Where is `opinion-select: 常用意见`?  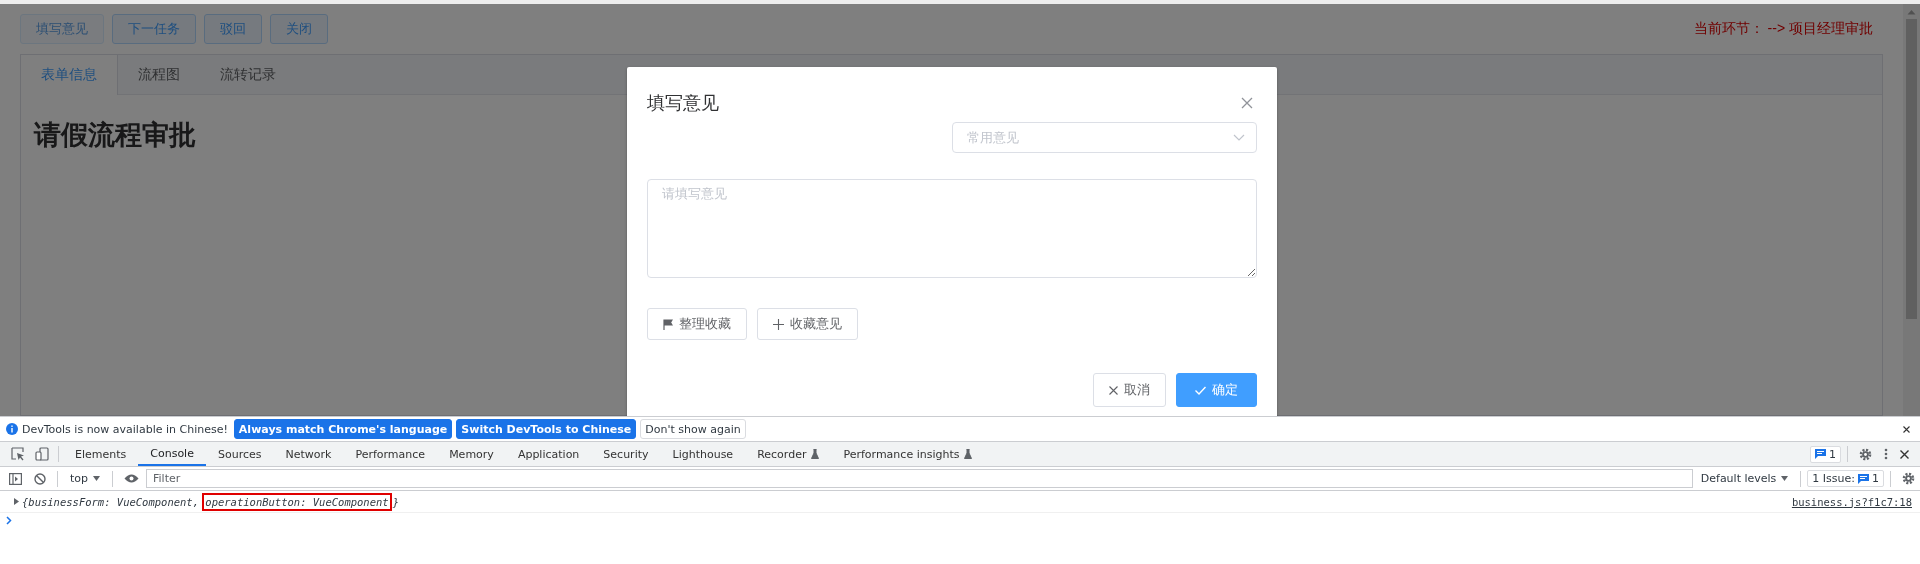
opinion-select: 常用意见 is located at coordinates (1104, 138).